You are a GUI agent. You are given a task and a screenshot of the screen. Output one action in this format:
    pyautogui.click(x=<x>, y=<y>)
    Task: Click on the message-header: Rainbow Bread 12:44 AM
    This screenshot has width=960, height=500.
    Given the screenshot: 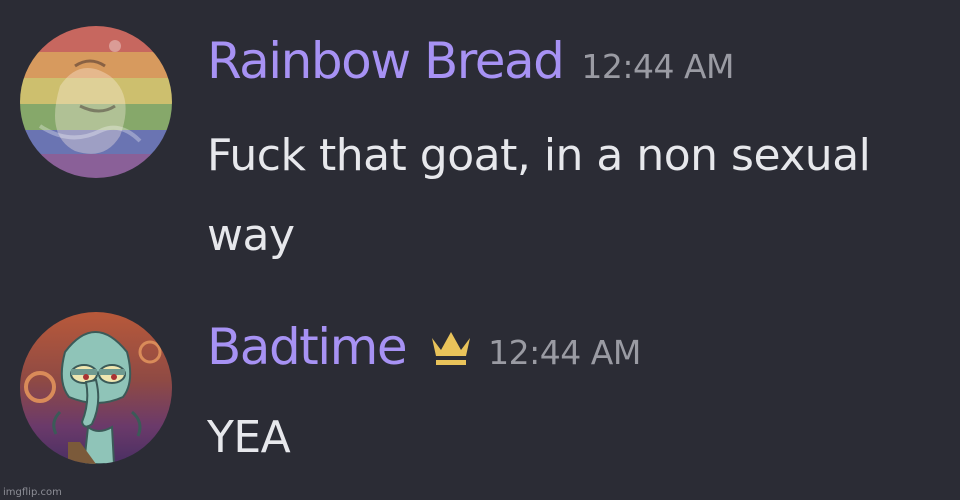 What is the action you would take?
    pyautogui.click(x=471, y=61)
    